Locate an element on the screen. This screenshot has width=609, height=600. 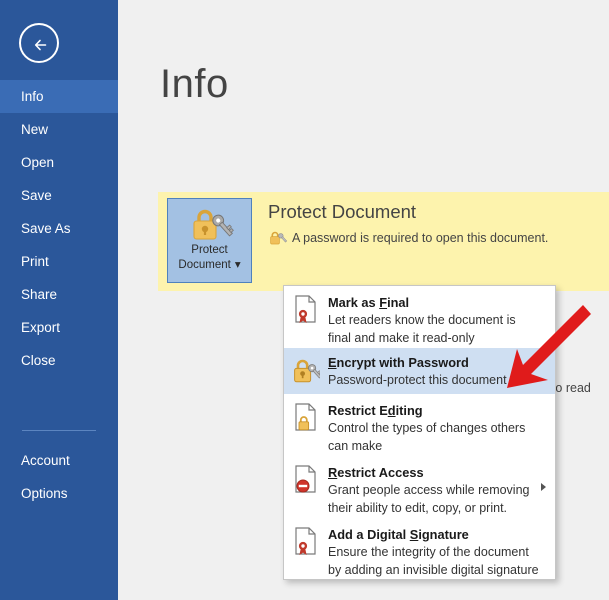
document-deny-icon is located at coordinates (306, 479).